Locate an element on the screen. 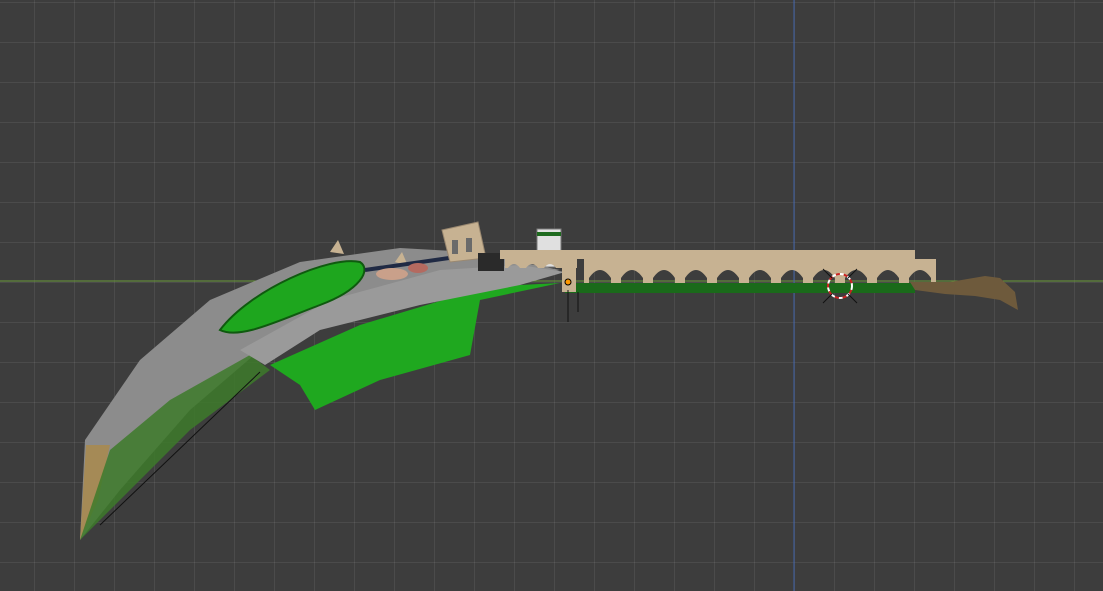 This screenshot has width=1103, height=591. connector is located at coordinates (569, 271).